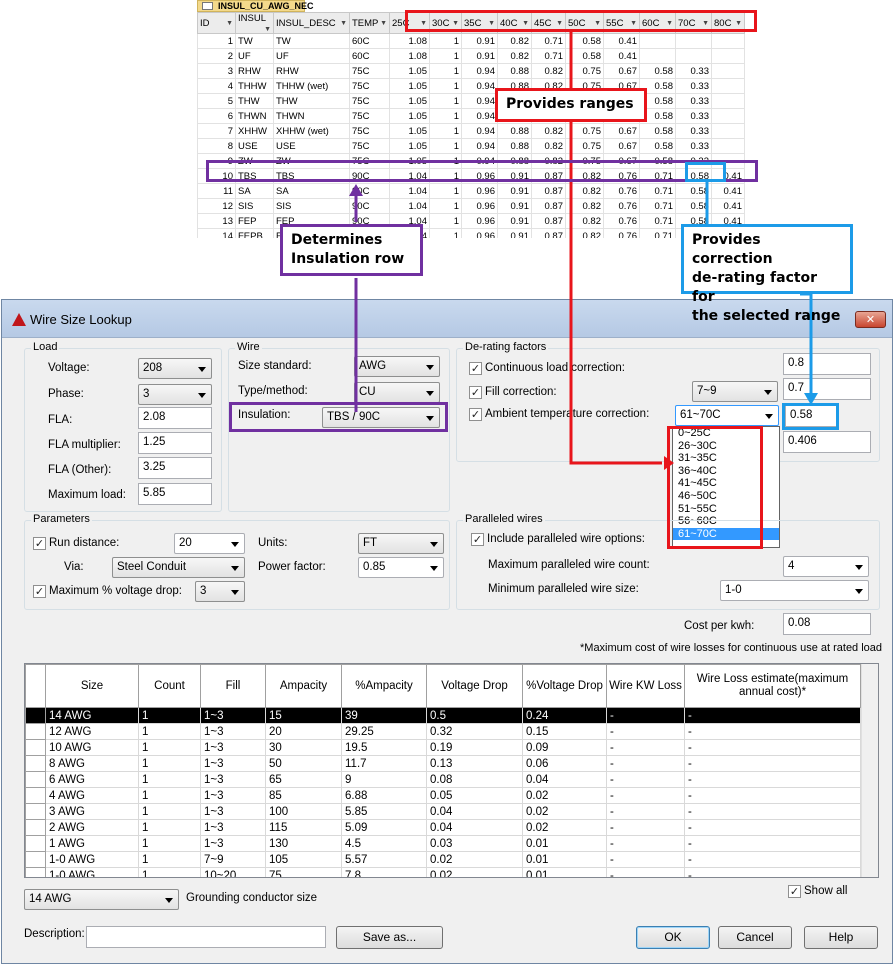 This screenshot has width=895, height=965. What do you see at coordinates (732, 249) in the screenshot?
I see `correction-line1: Provides correction` at bounding box center [732, 249].